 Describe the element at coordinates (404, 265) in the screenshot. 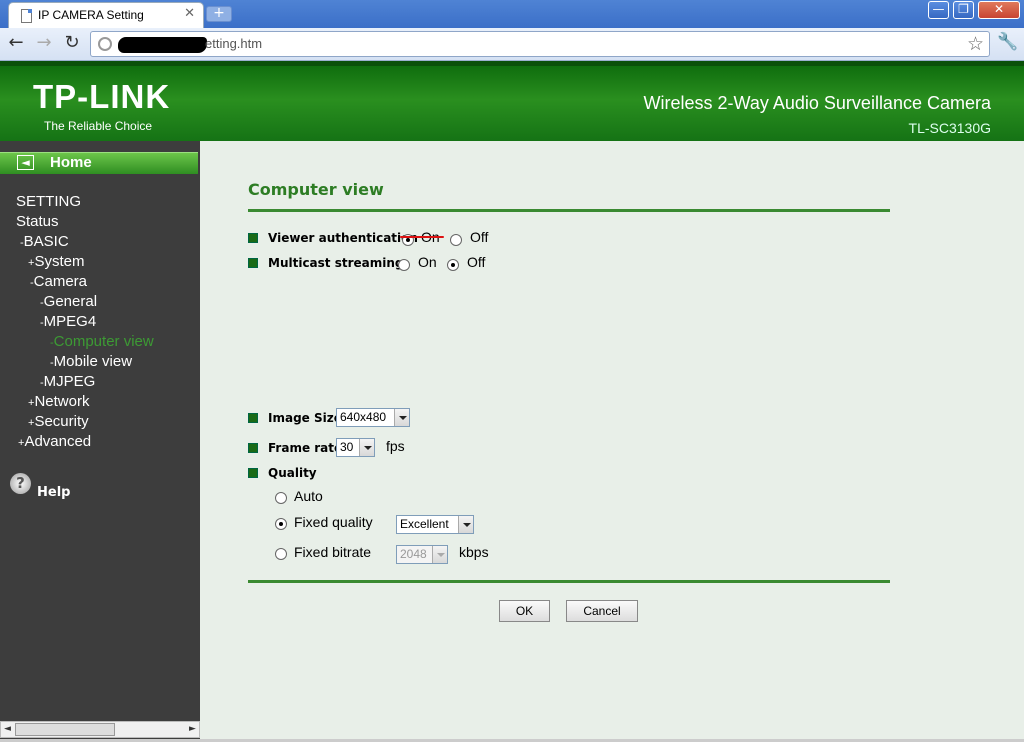

I see `multicast-on-radio` at that location.